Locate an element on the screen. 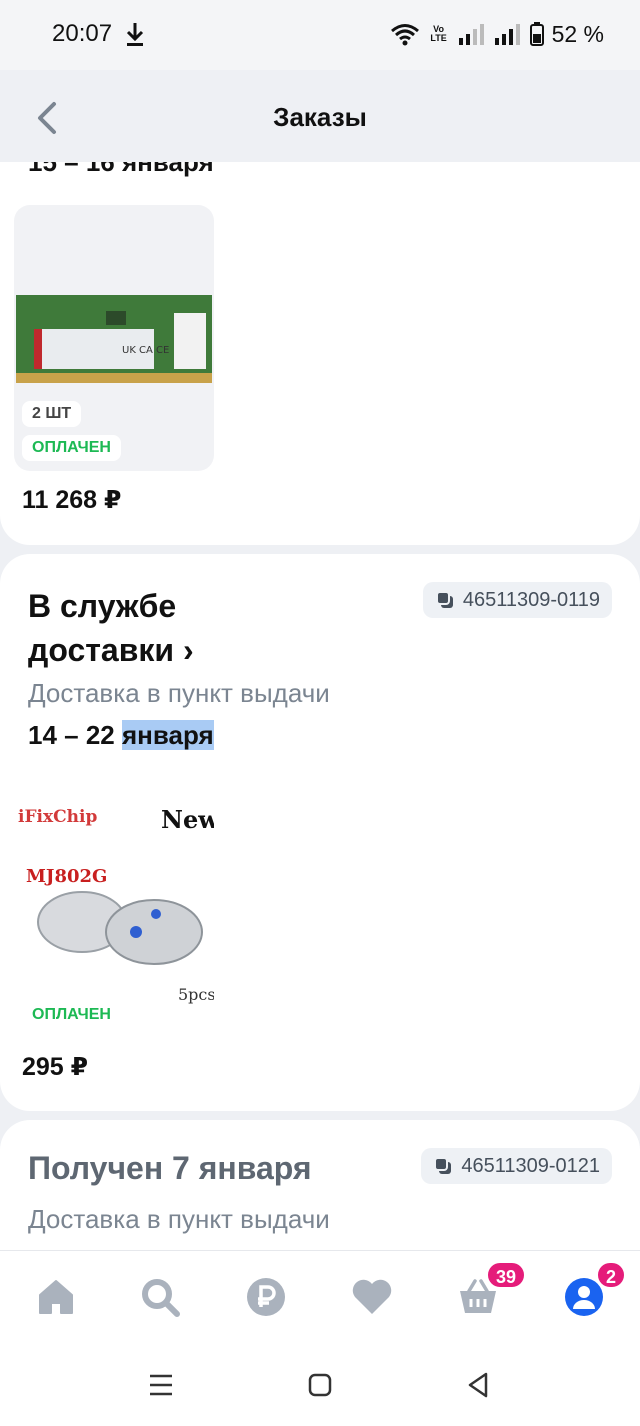 The image size is (640, 1426). status-time: 20:07 is located at coordinates (82, 33).